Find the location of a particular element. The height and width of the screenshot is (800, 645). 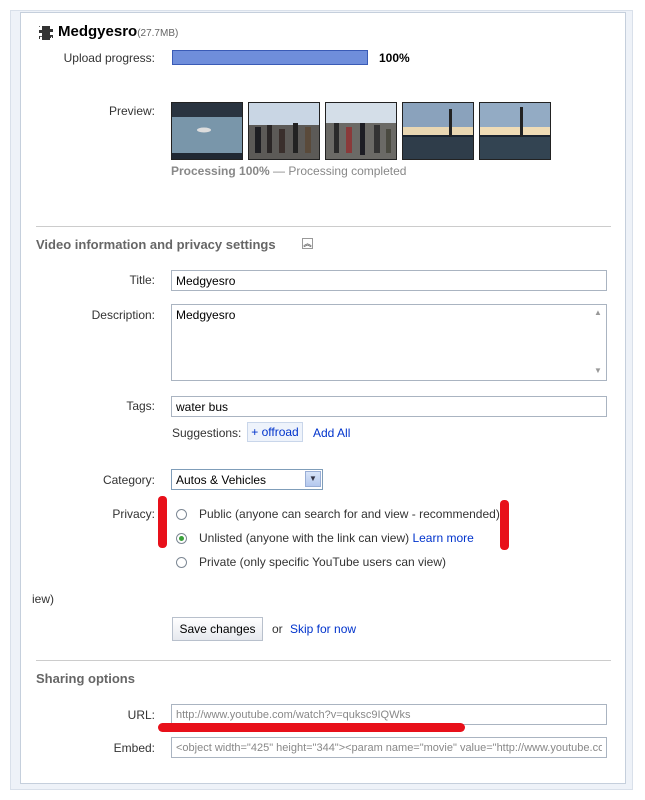

scroll-down-icon: ▼ is located at coordinates (598, 370).